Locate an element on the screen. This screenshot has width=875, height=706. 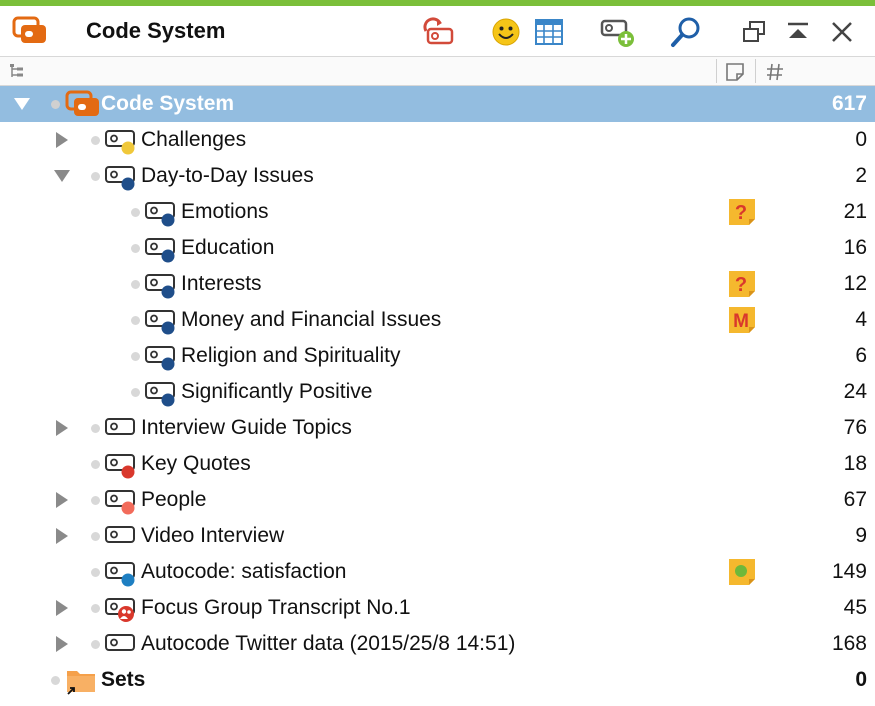
code-row: Education 16 is located at coordinates (437, 248).